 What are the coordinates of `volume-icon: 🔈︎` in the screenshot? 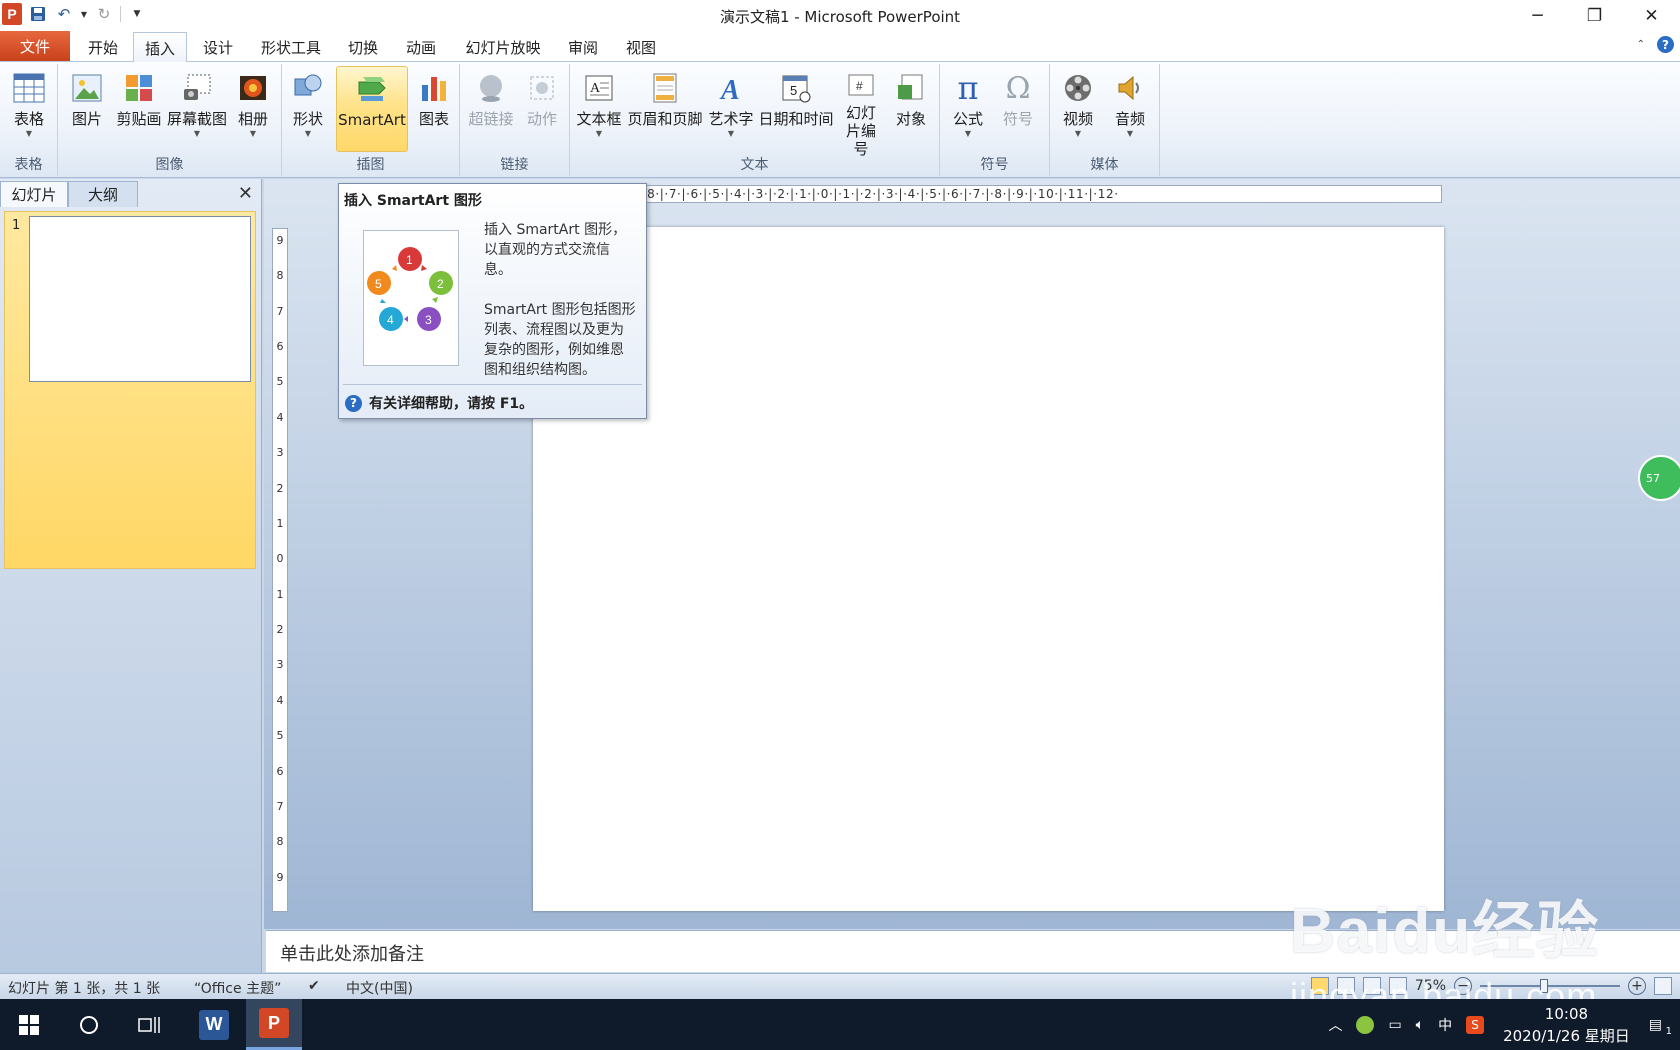 It's located at (1420, 1025).